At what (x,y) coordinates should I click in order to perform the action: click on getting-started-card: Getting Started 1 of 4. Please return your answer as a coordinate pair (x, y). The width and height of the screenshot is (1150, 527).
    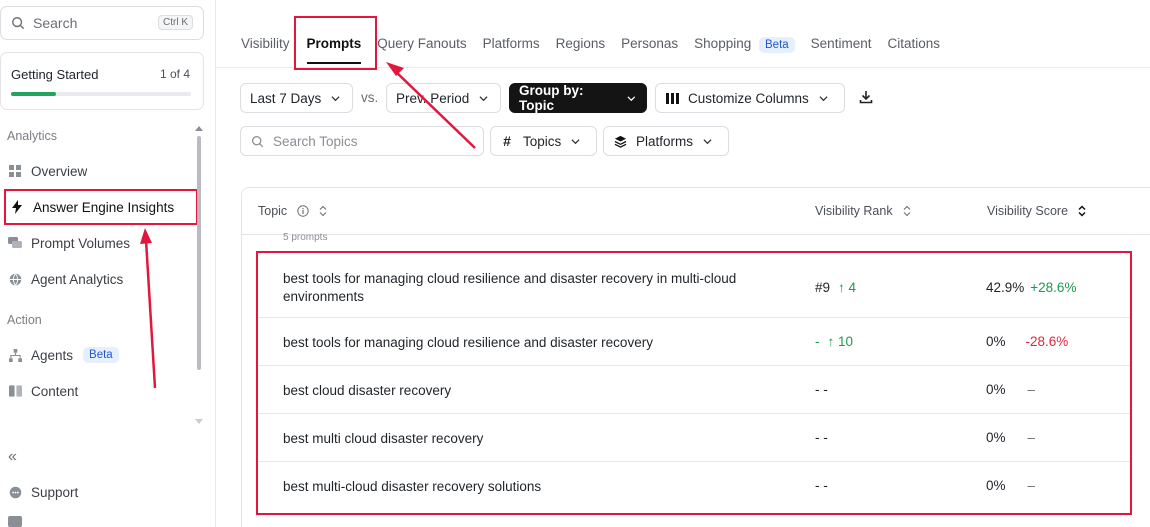
    Looking at the image, I should click on (102, 81).